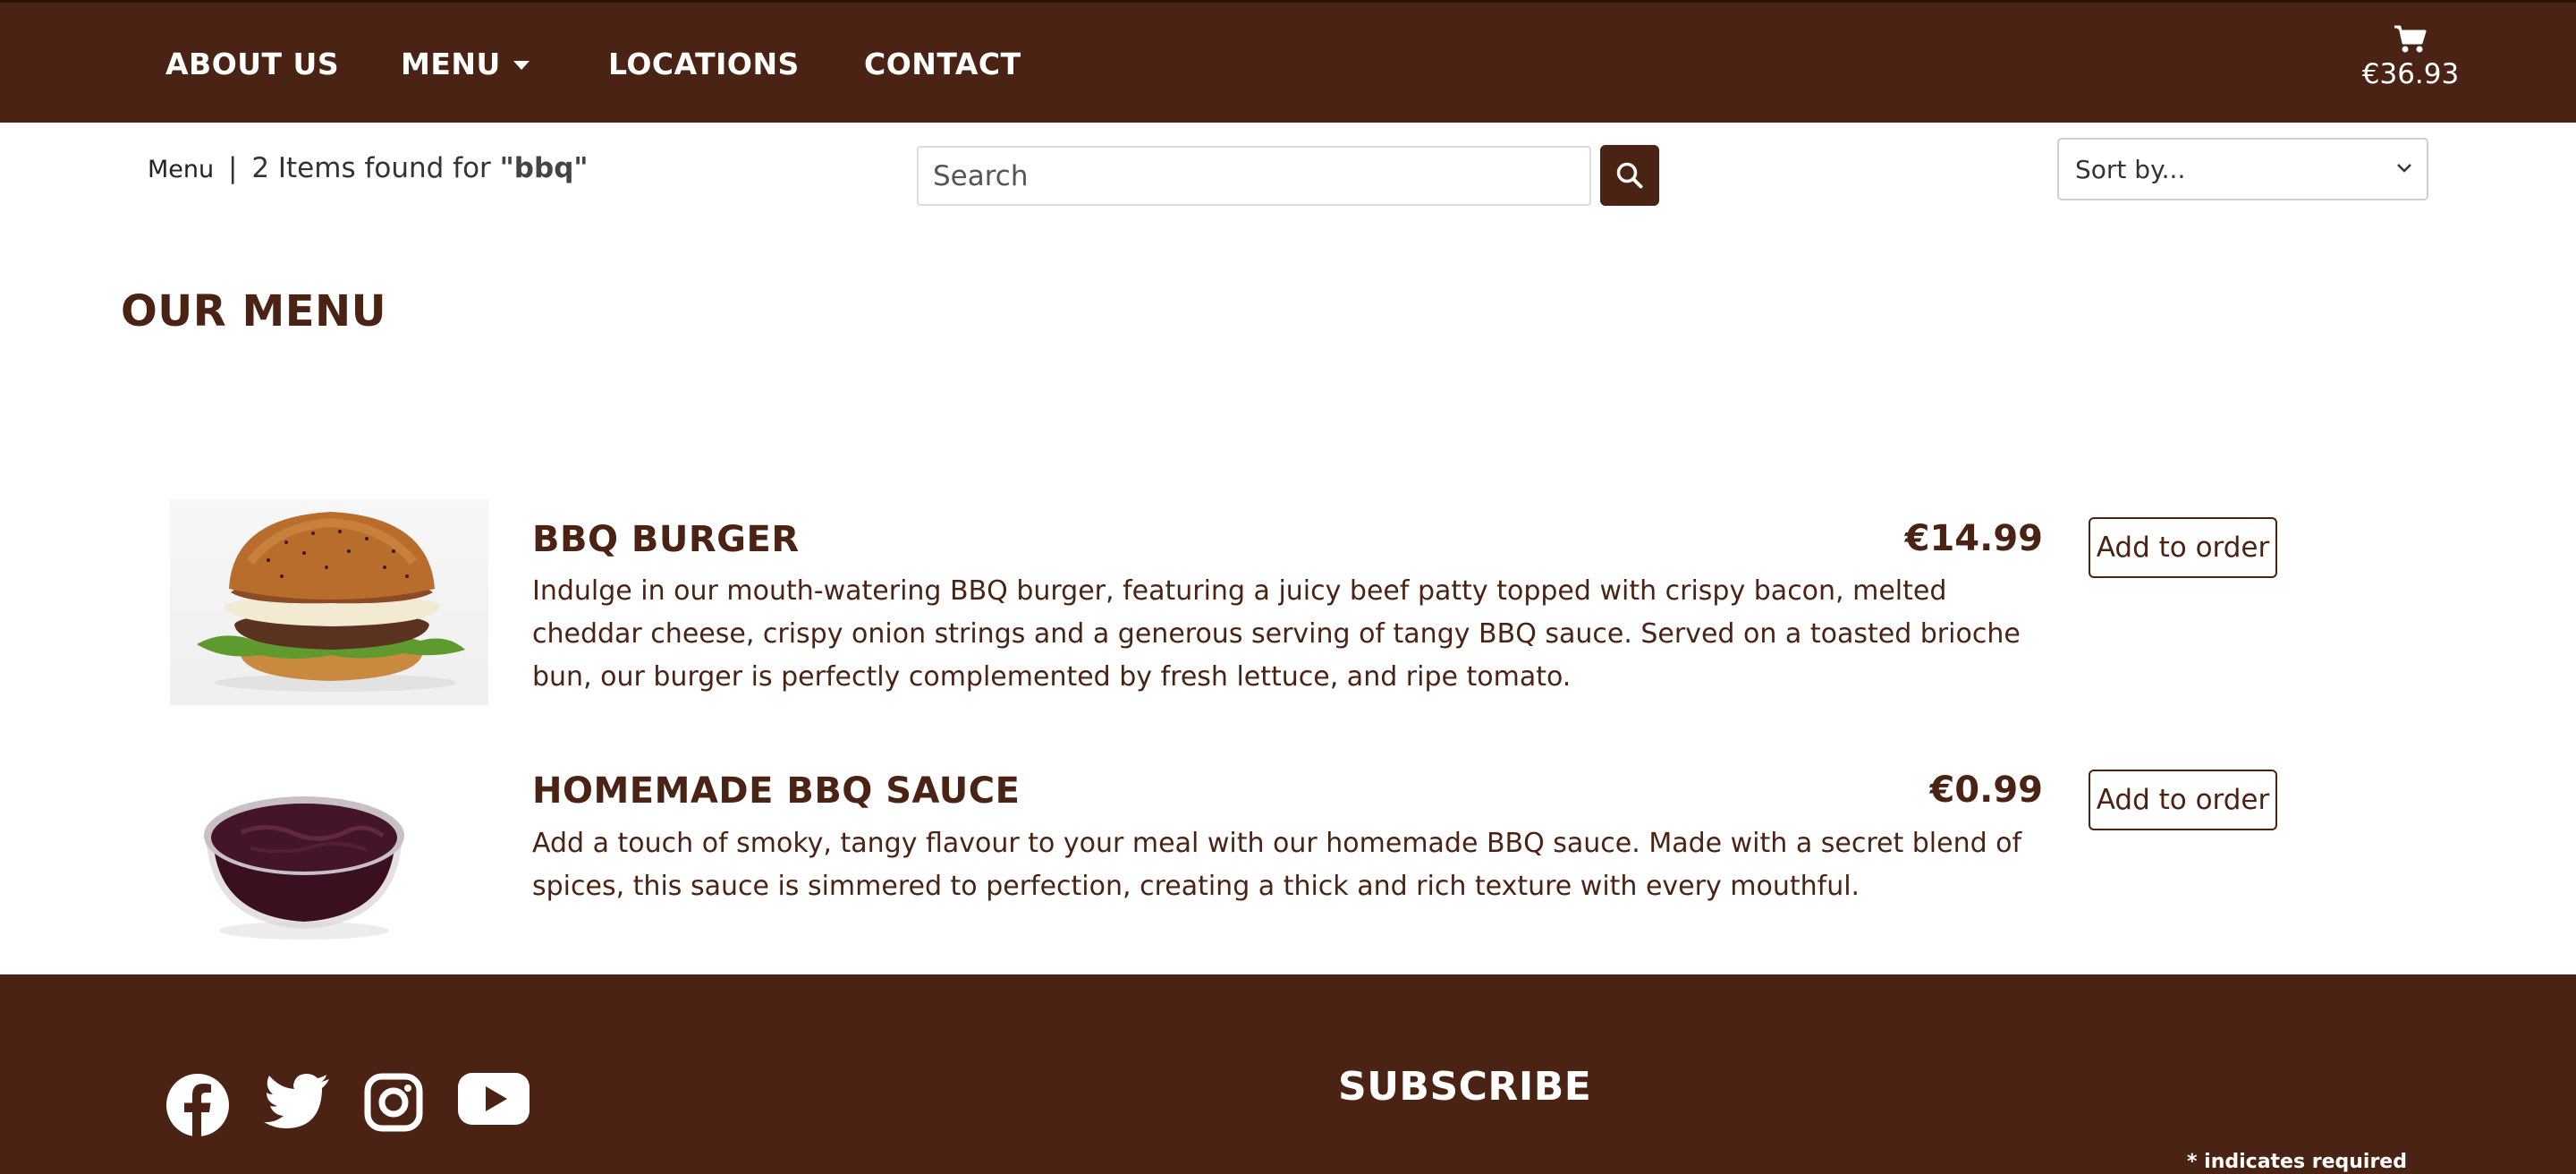 The width and height of the screenshot is (2576, 1174). Describe the element at coordinates (776, 791) in the screenshot. I see `menu-item-name: HOMEMADE BBQ SAUCE` at that location.